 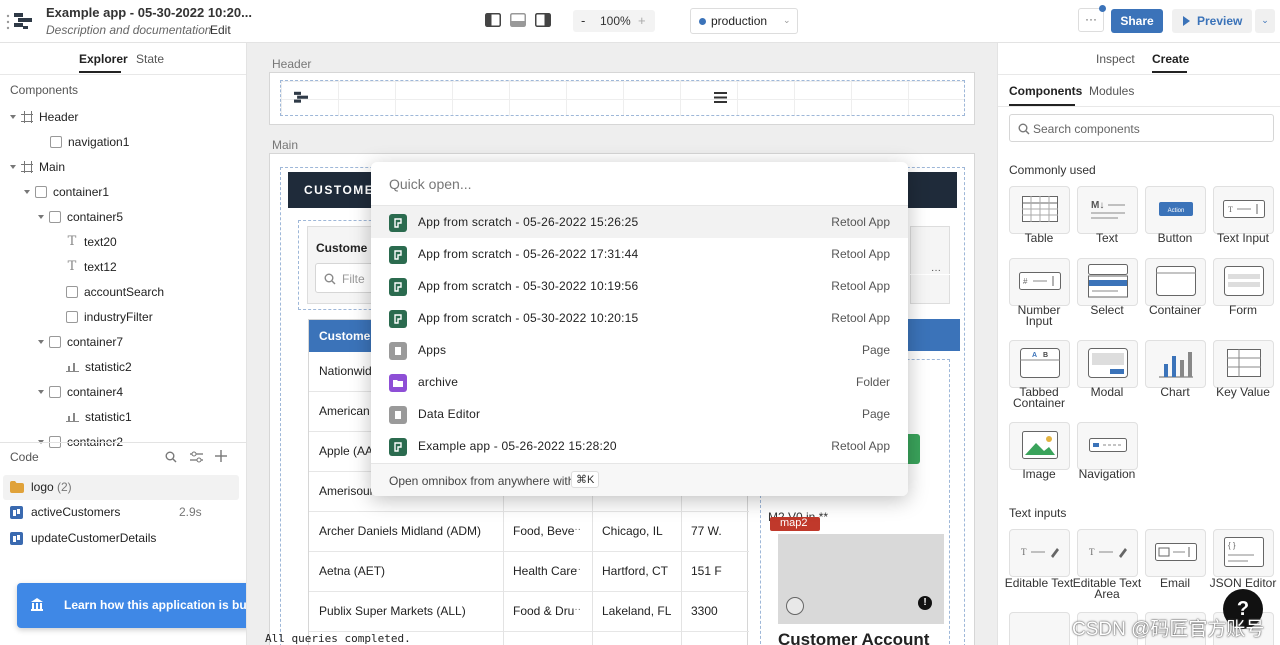 I want to click on toggle-left-panel-icon, so click(x=493, y=21).